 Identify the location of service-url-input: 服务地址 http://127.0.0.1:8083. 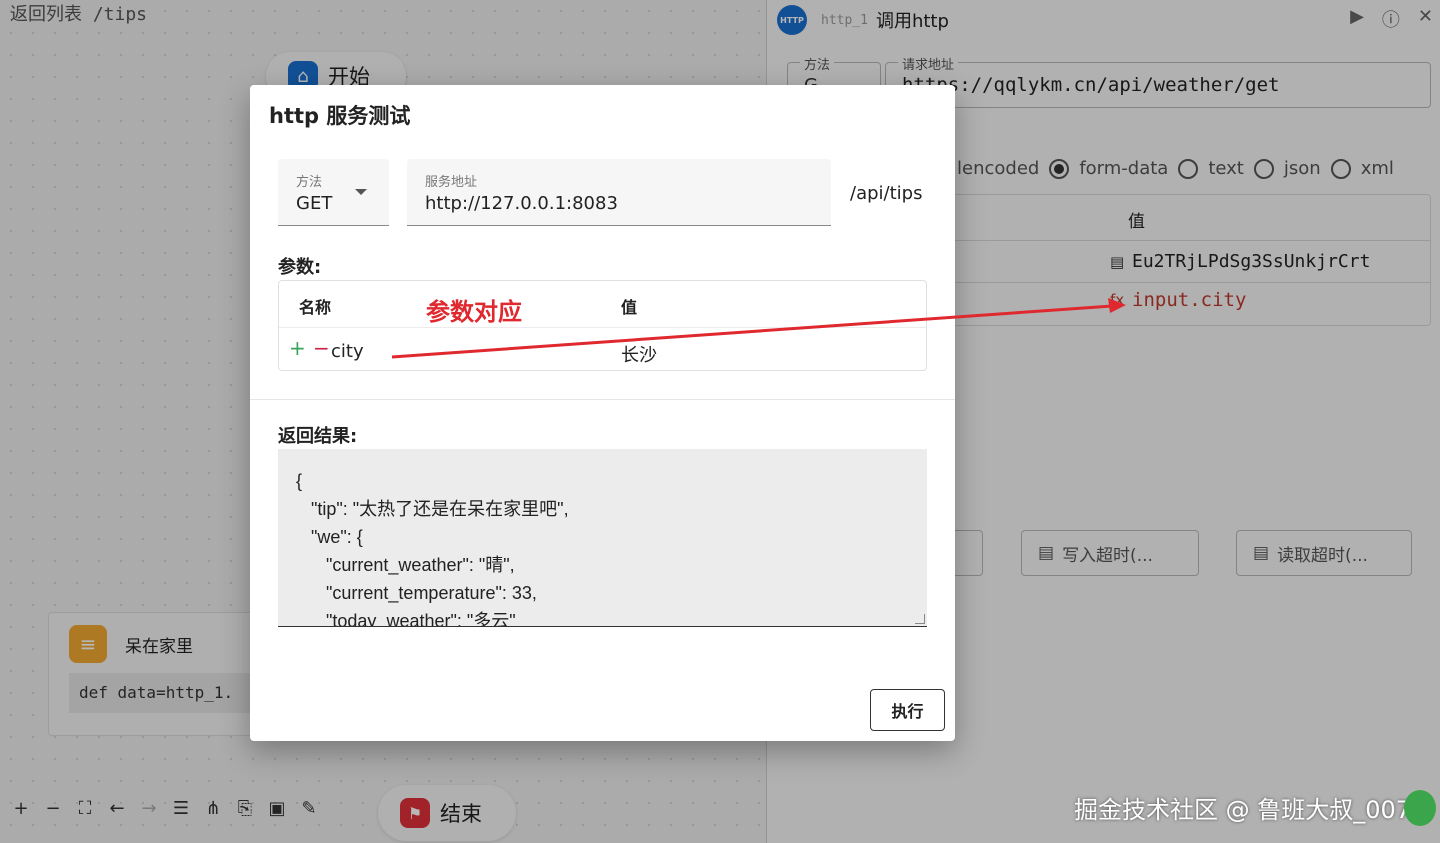
(619, 192).